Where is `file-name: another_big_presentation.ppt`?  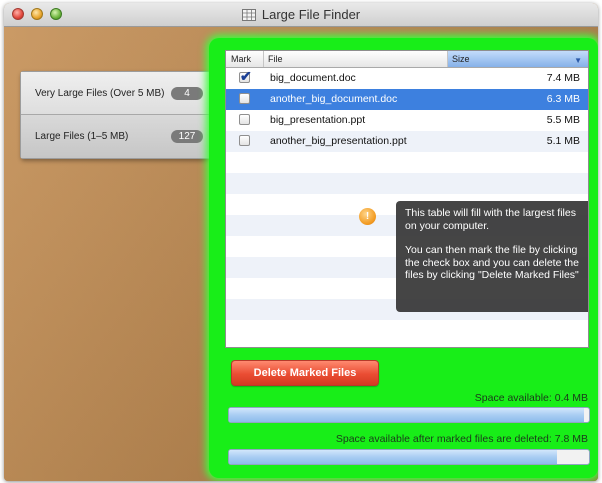 file-name: another_big_presentation.ppt is located at coordinates (338, 141).